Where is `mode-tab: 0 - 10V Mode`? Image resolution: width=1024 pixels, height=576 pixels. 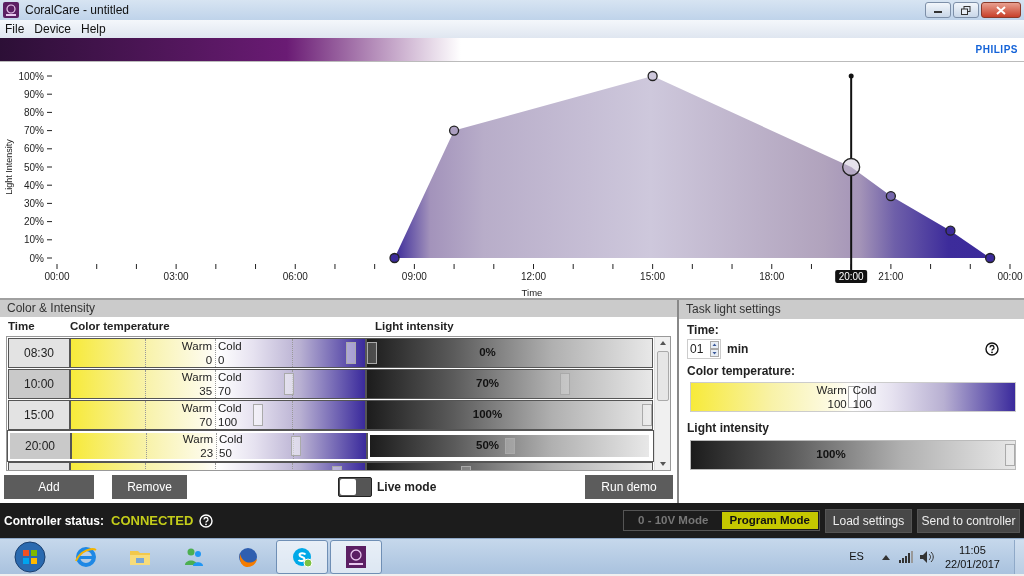 mode-tab: 0 - 10V Mode is located at coordinates (673, 520).